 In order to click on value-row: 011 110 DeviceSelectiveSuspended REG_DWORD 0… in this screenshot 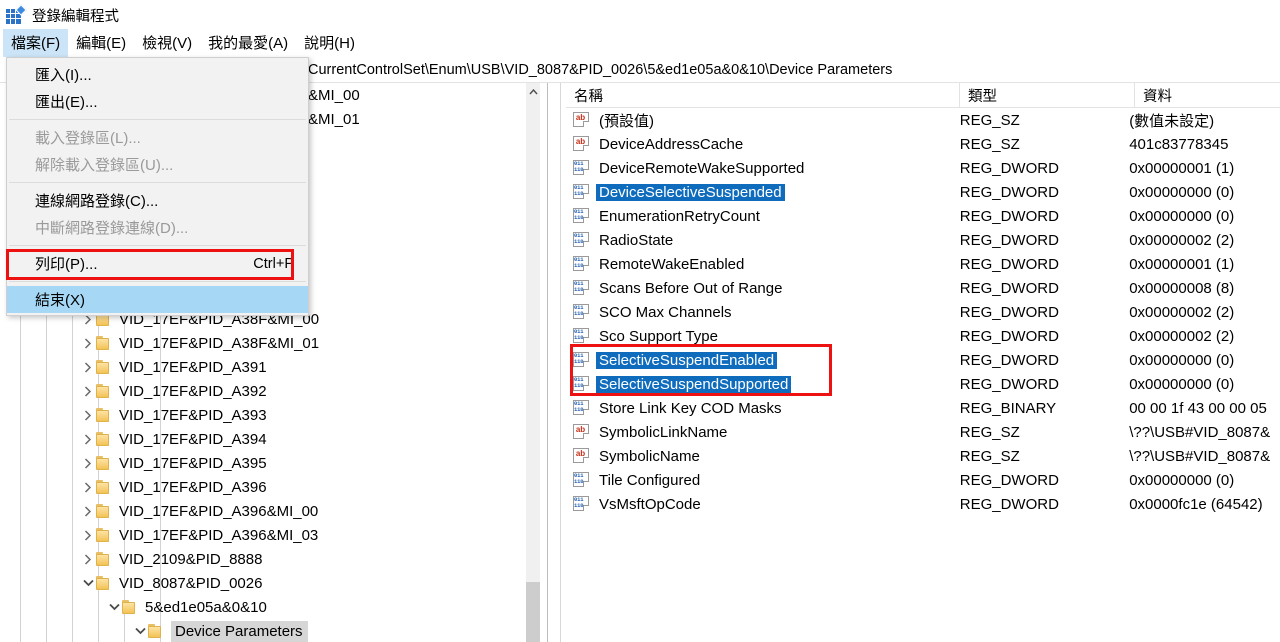, I will do `click(923, 192)`.